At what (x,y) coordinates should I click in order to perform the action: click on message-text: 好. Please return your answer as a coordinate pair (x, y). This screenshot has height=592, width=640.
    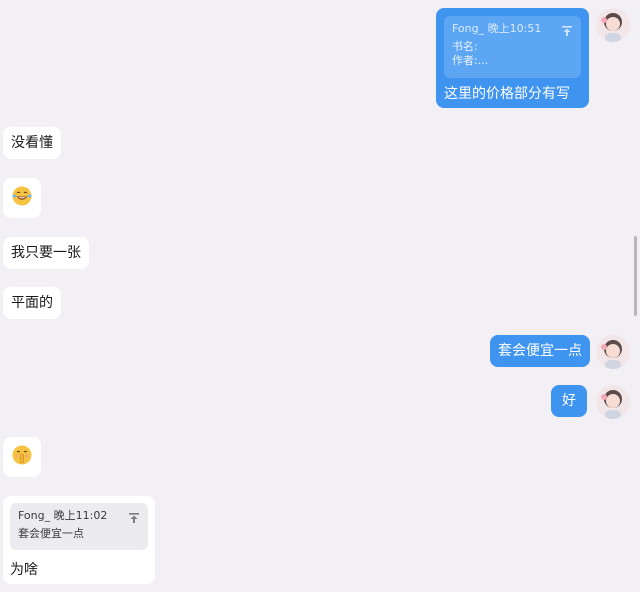
    Looking at the image, I should click on (569, 401).